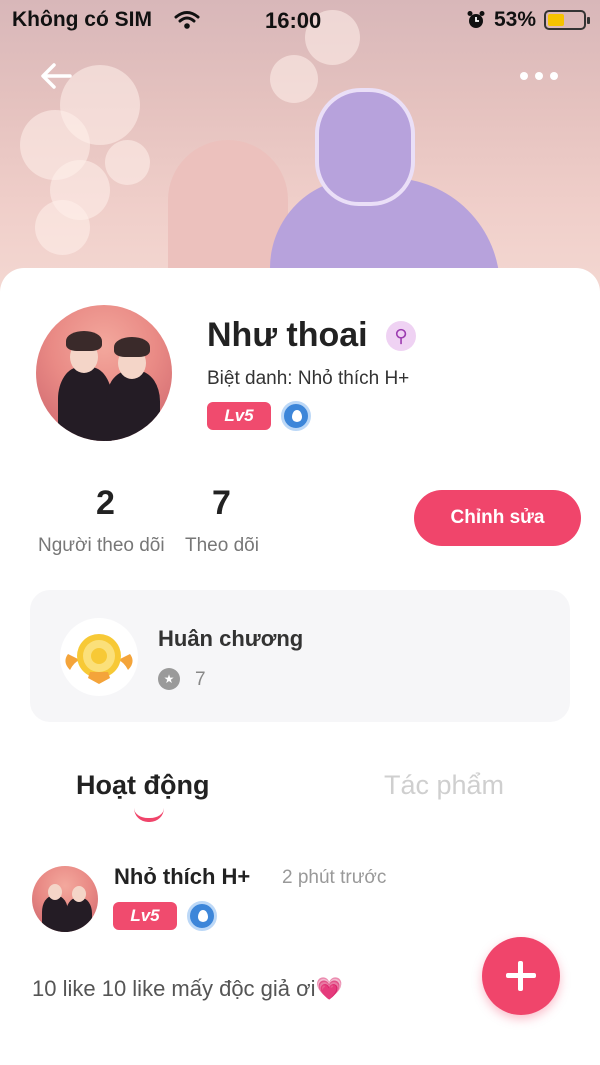 This screenshot has height=1065, width=600. I want to click on carrier-label: Không có SIM, so click(82, 19).